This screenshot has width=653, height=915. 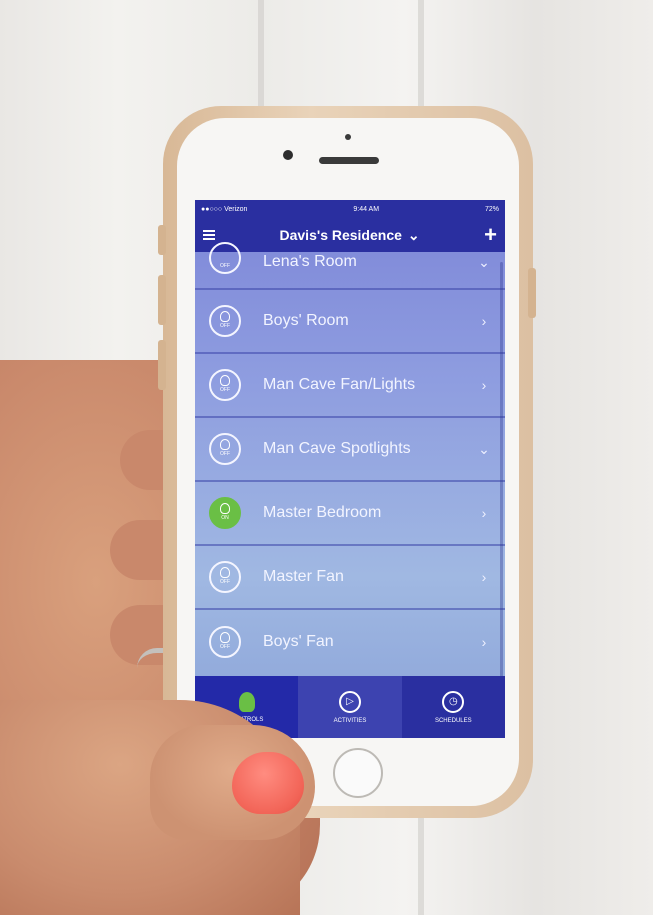 I want to click on painted-nail, so click(x=268, y=783).